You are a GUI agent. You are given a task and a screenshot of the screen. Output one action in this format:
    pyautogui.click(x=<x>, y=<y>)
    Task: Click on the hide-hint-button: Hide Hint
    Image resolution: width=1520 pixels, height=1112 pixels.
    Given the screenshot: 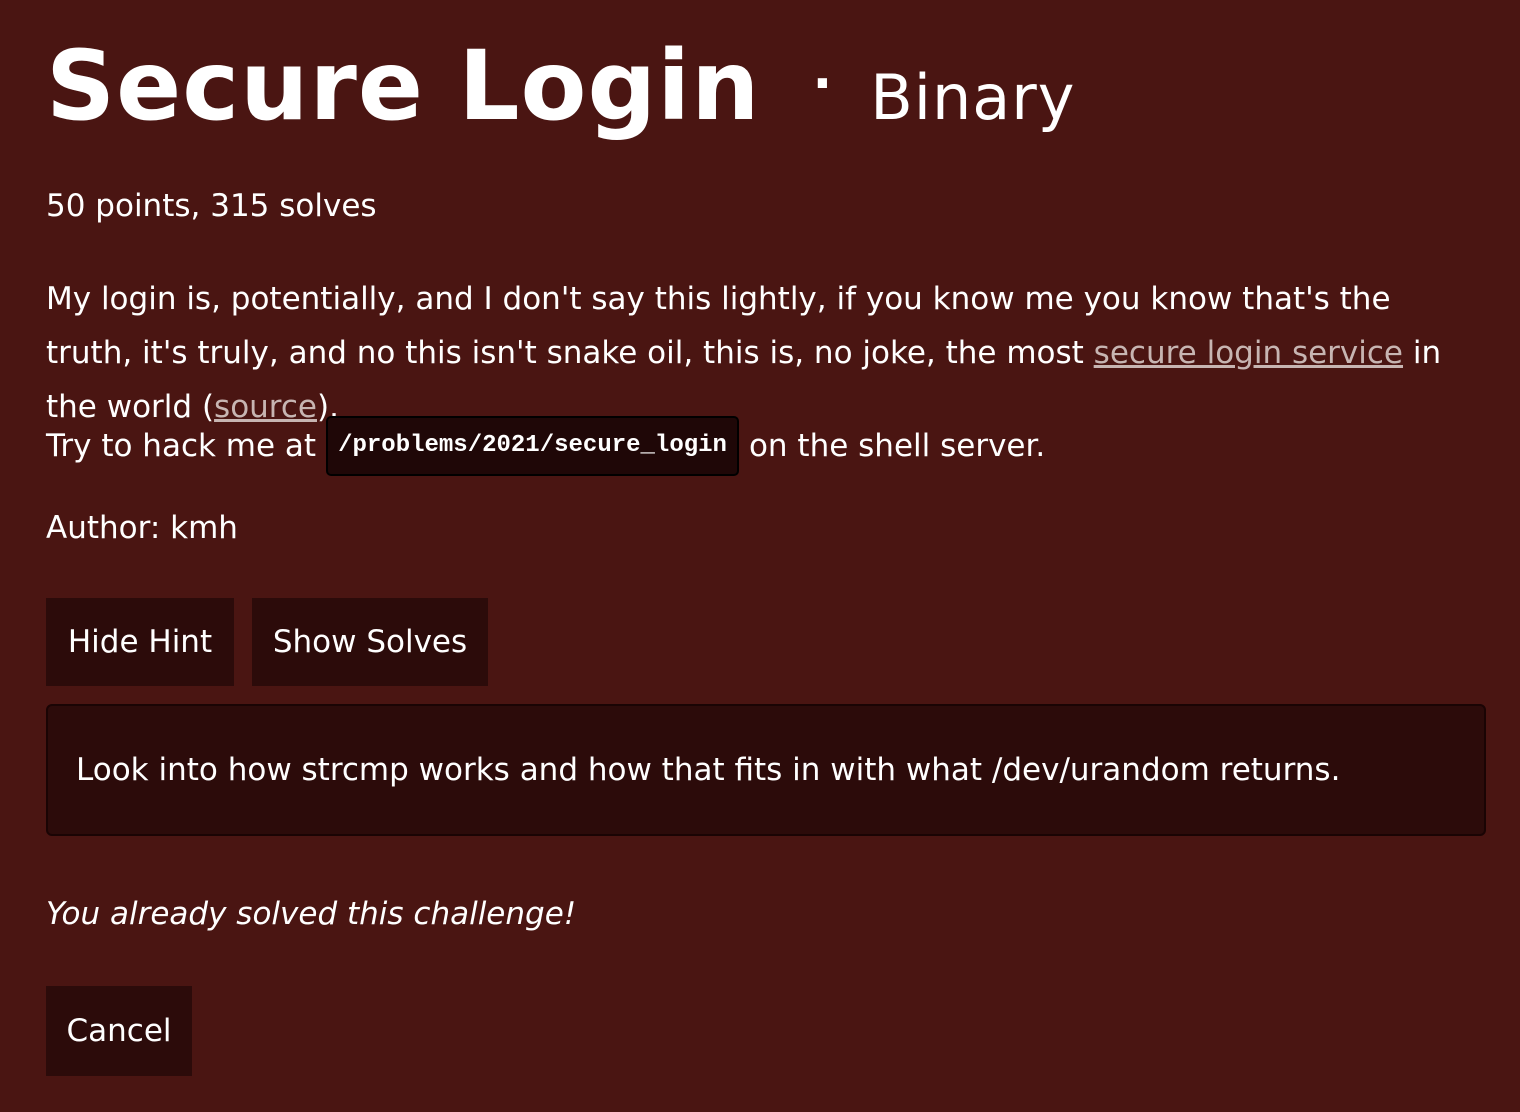 What is the action you would take?
    pyautogui.click(x=140, y=642)
    